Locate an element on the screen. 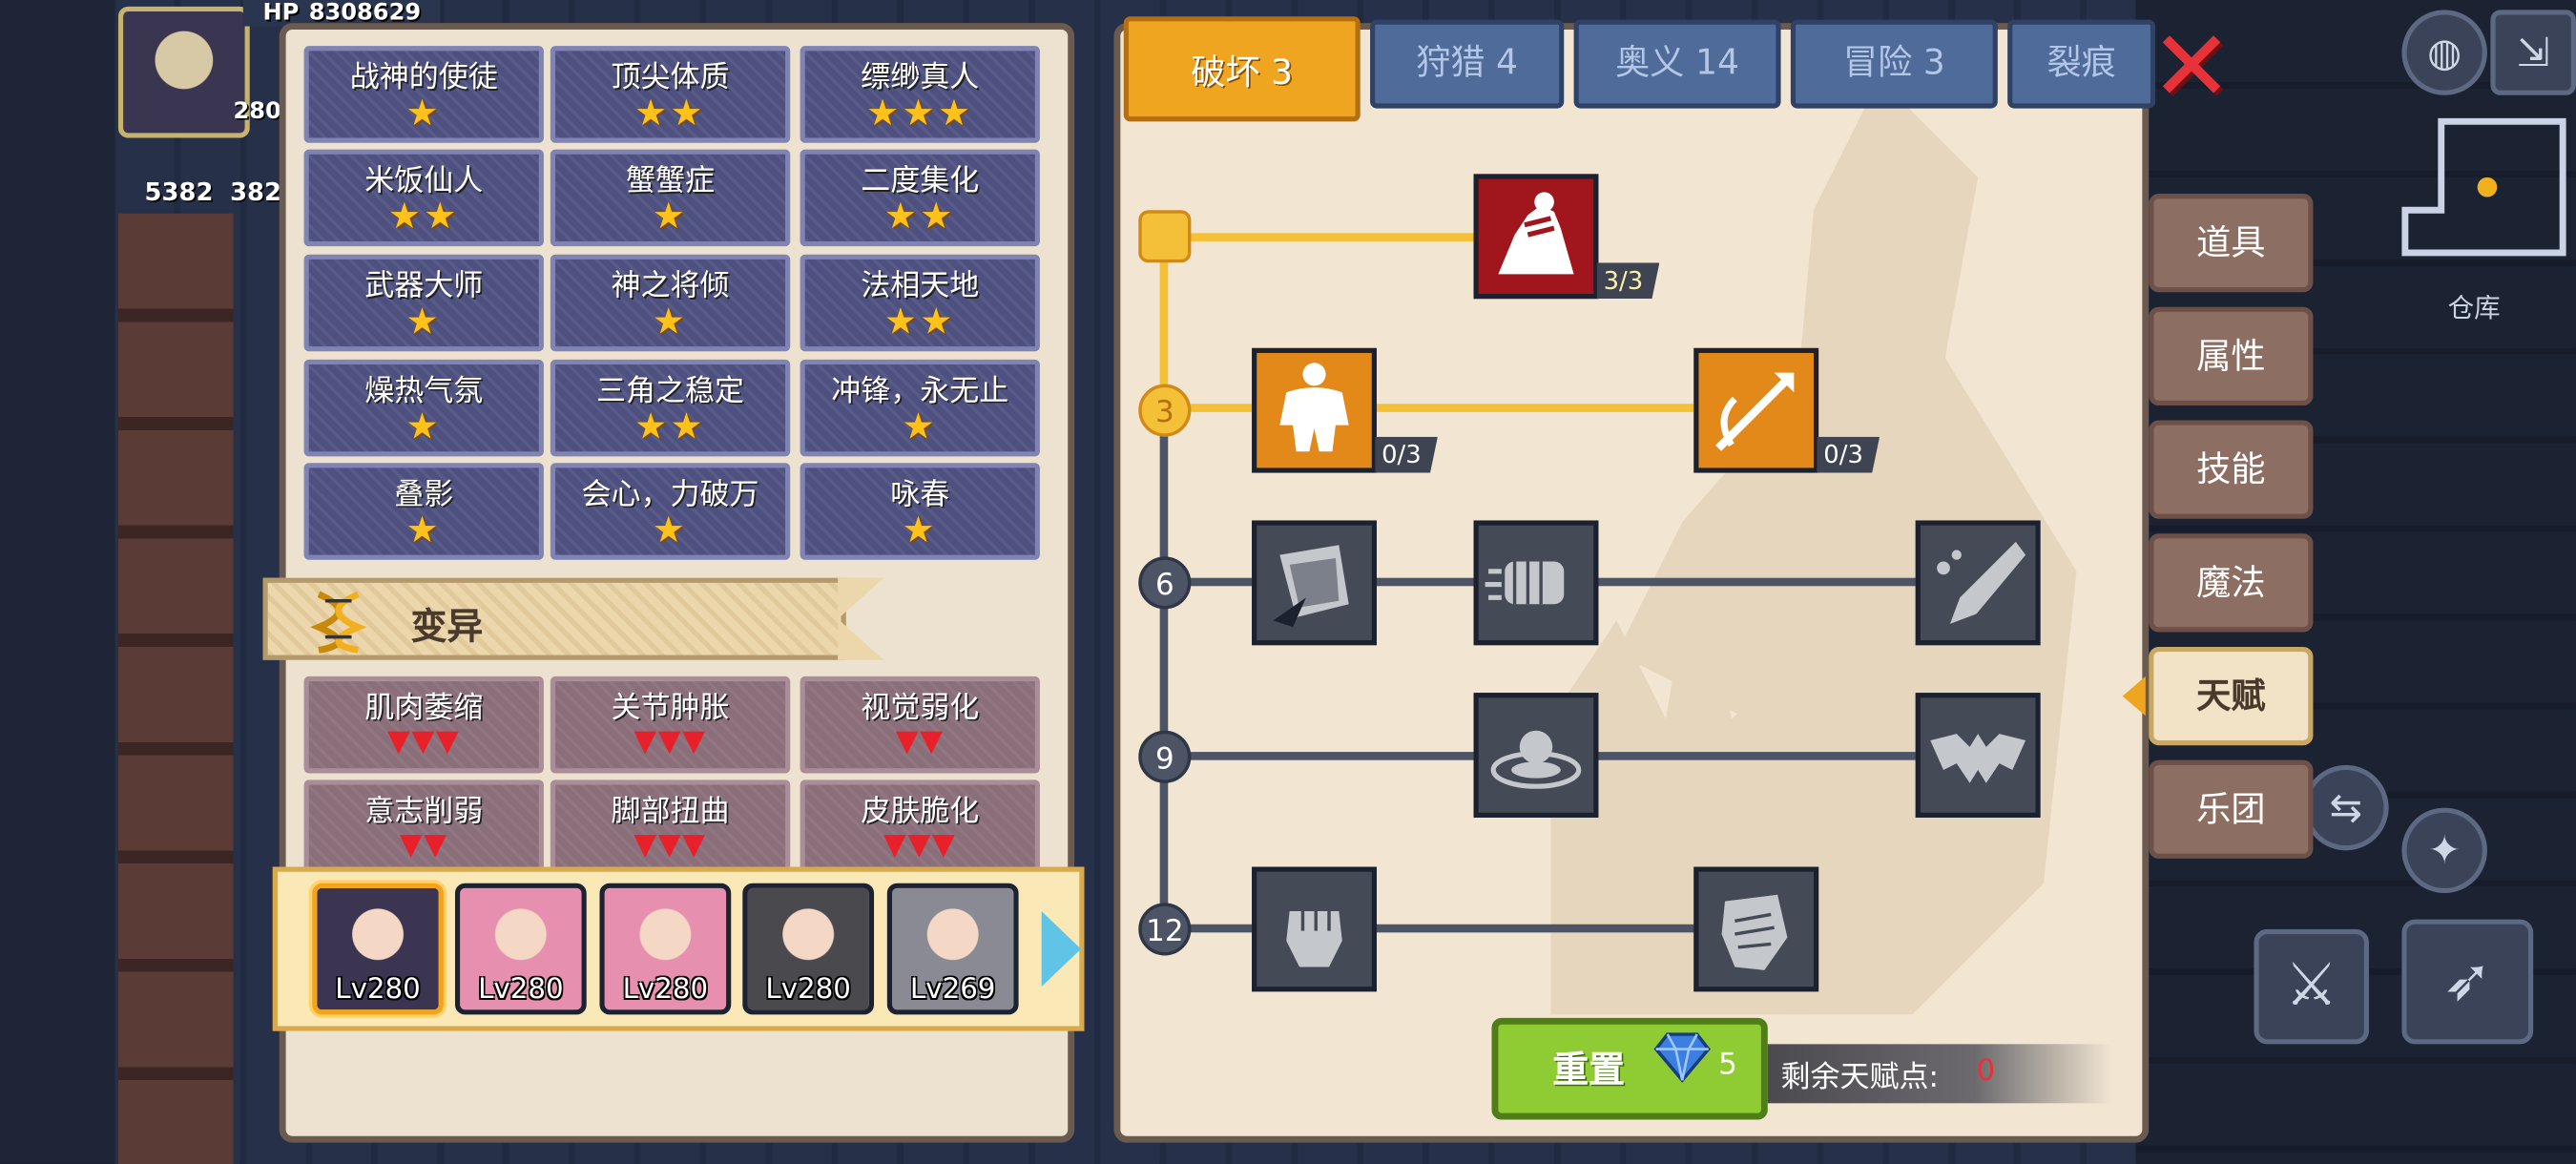 The width and height of the screenshot is (2576, 1164). sword-skill-icon: ⚔ is located at coordinates (2311, 986).